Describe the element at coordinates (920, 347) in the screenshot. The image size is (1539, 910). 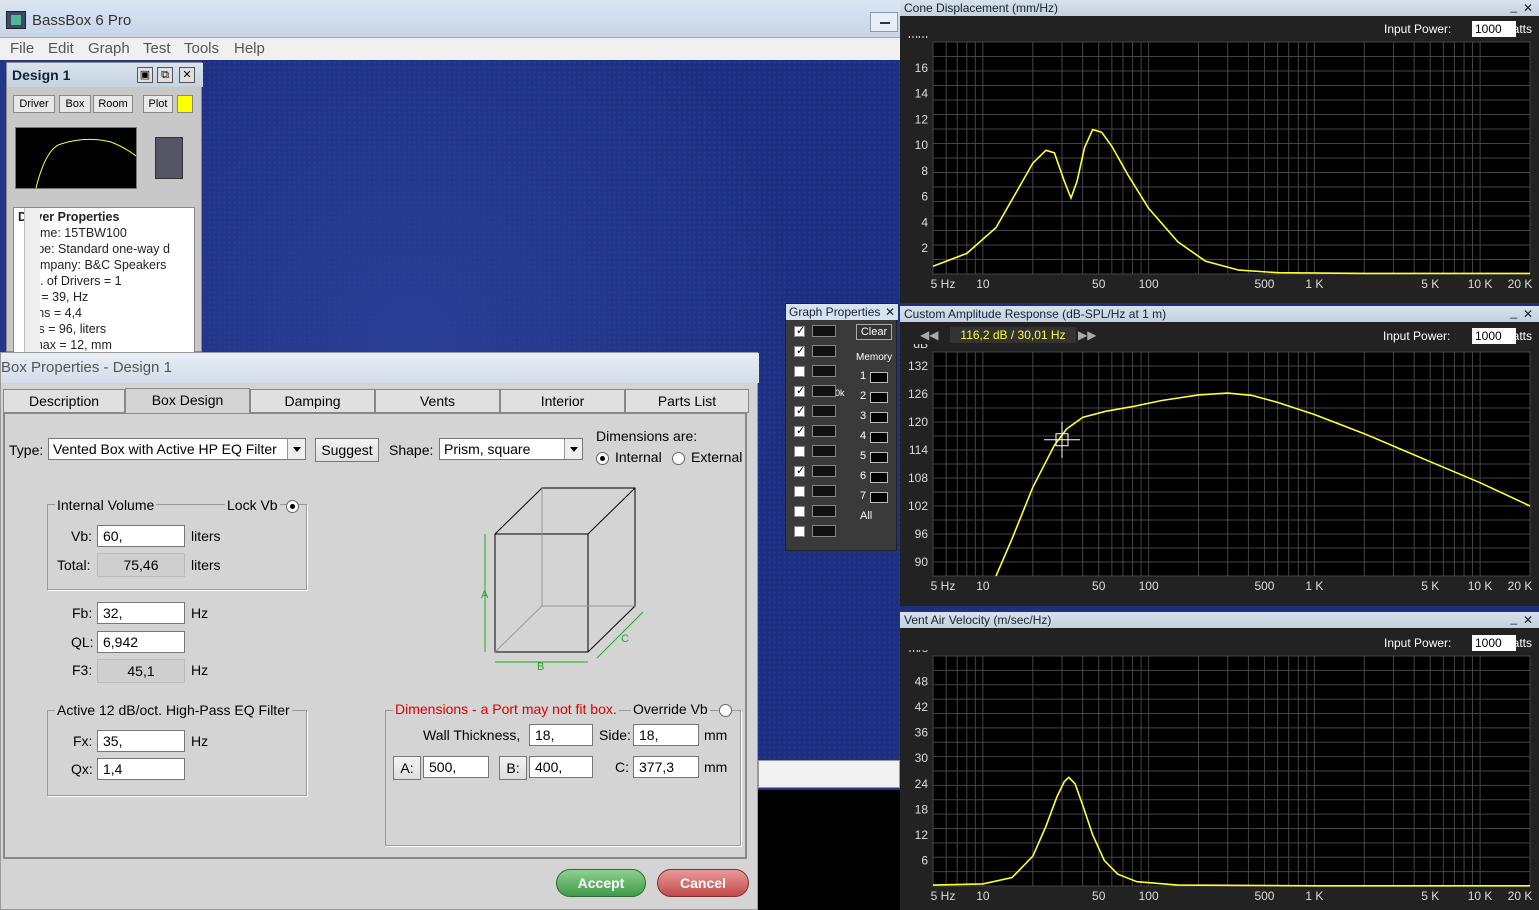
I see `y-unit-label: dB` at that location.